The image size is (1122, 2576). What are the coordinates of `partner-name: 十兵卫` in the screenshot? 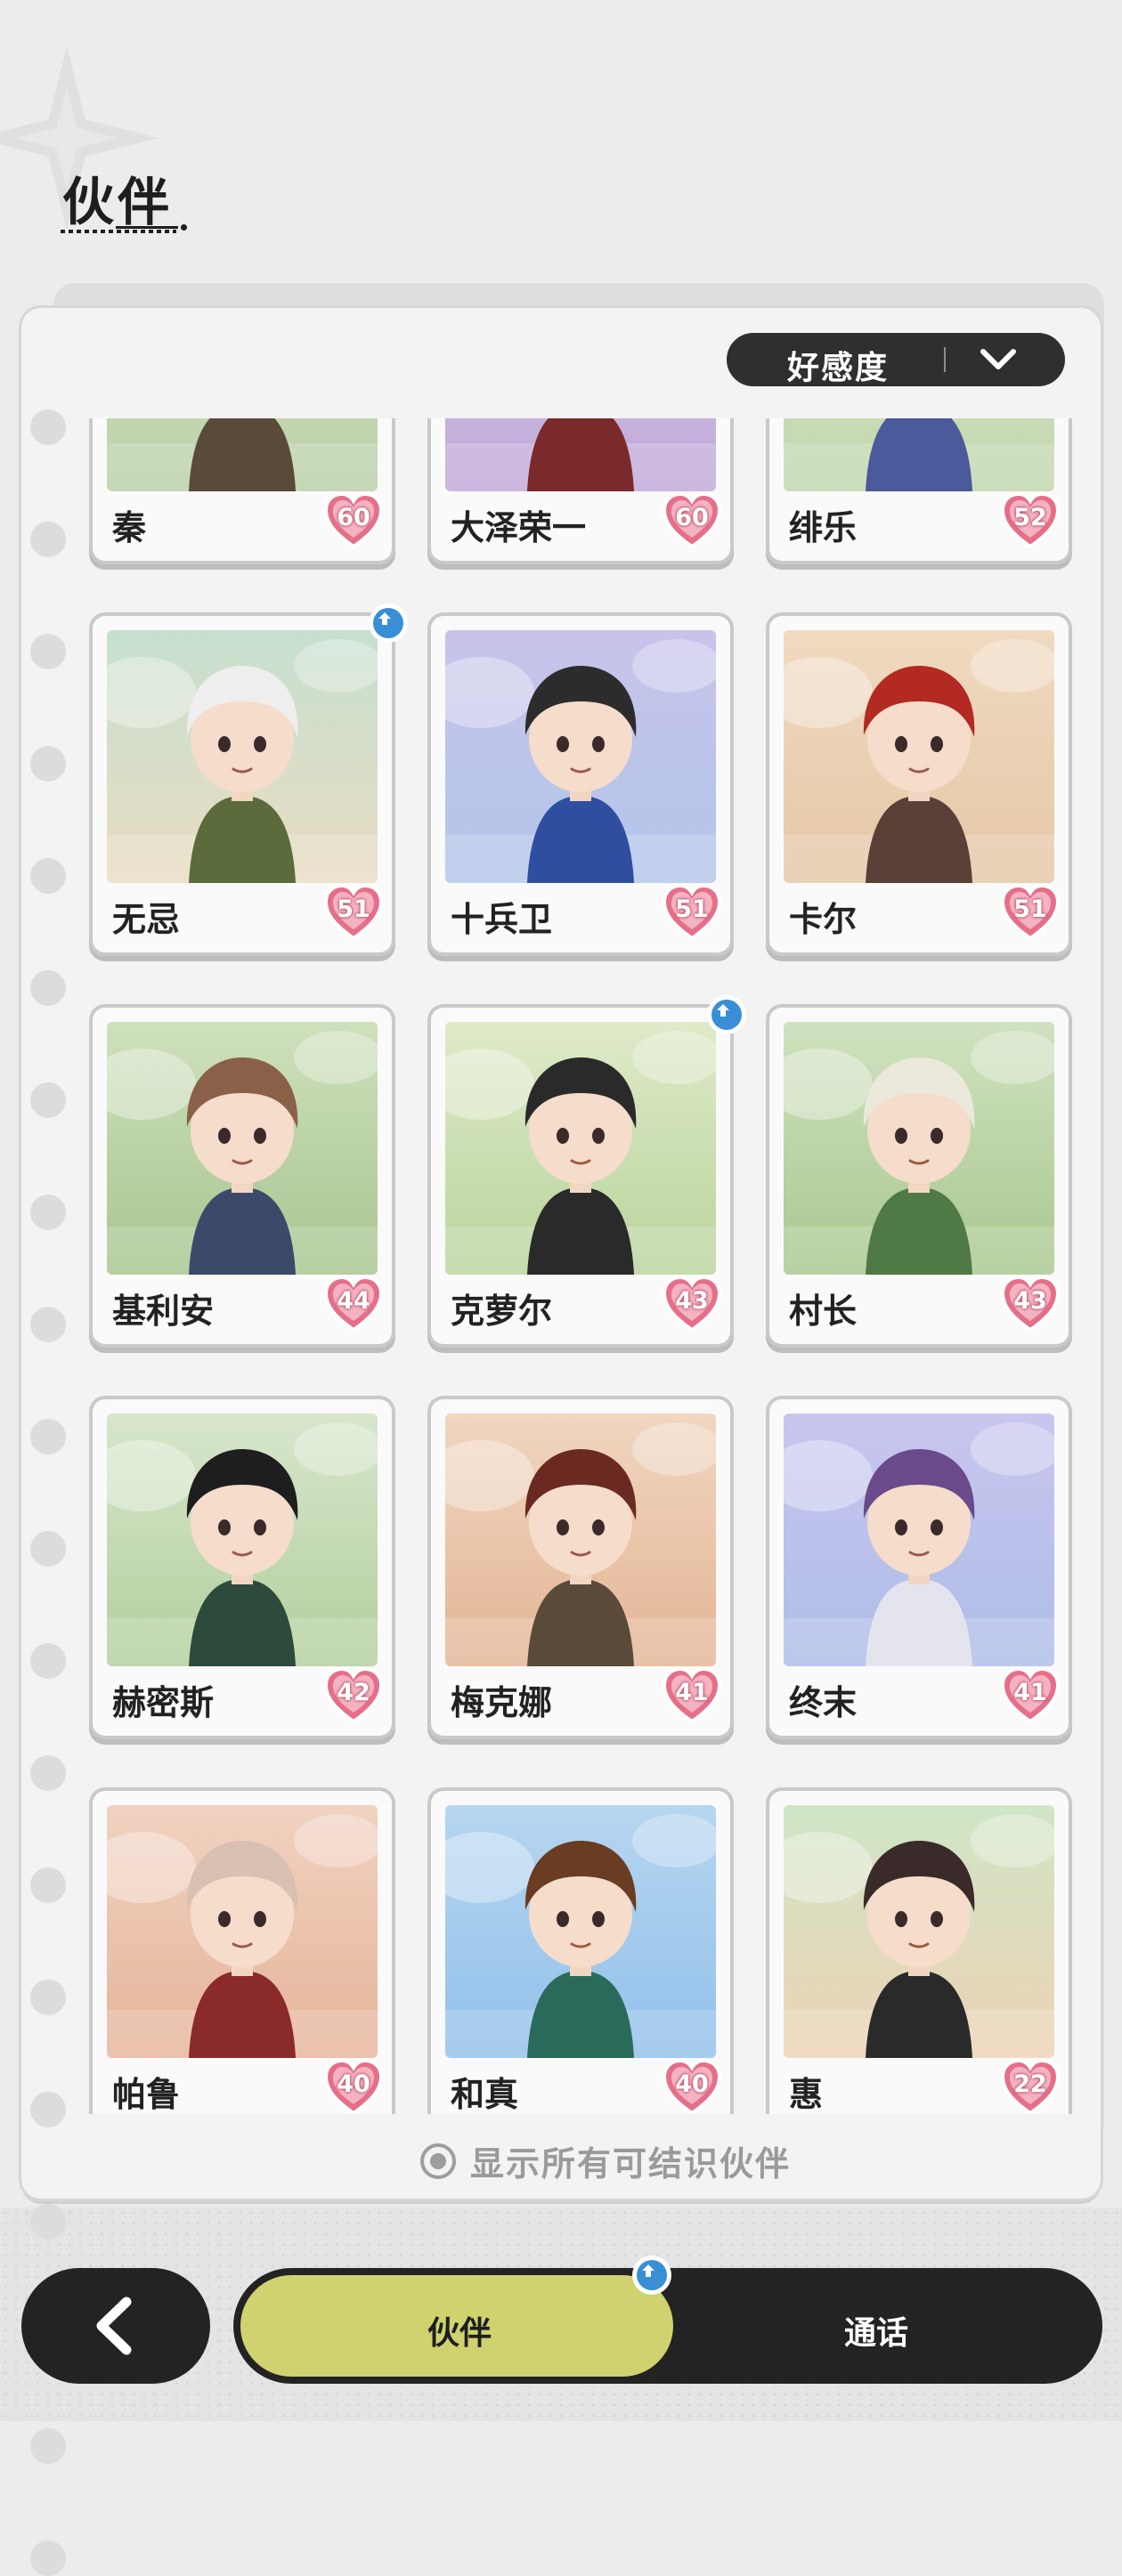 It's located at (502, 919).